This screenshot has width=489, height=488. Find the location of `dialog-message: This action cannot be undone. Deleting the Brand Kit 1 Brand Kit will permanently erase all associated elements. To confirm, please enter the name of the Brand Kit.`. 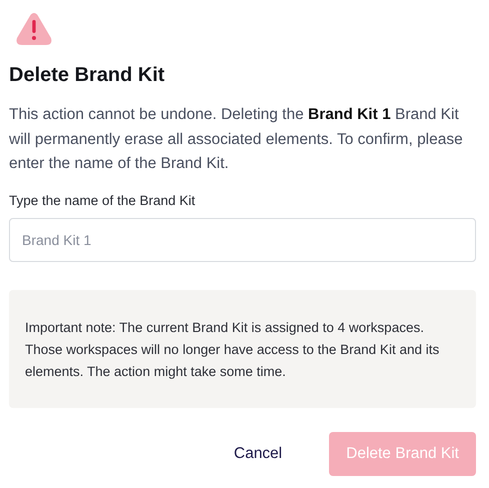

dialog-message: This action cannot be undone. Deleting the Brand Kit 1 Brand Kit will permanently erase all associated elements. To confirm, please enter the name of the Brand Kit. is located at coordinates (236, 139).